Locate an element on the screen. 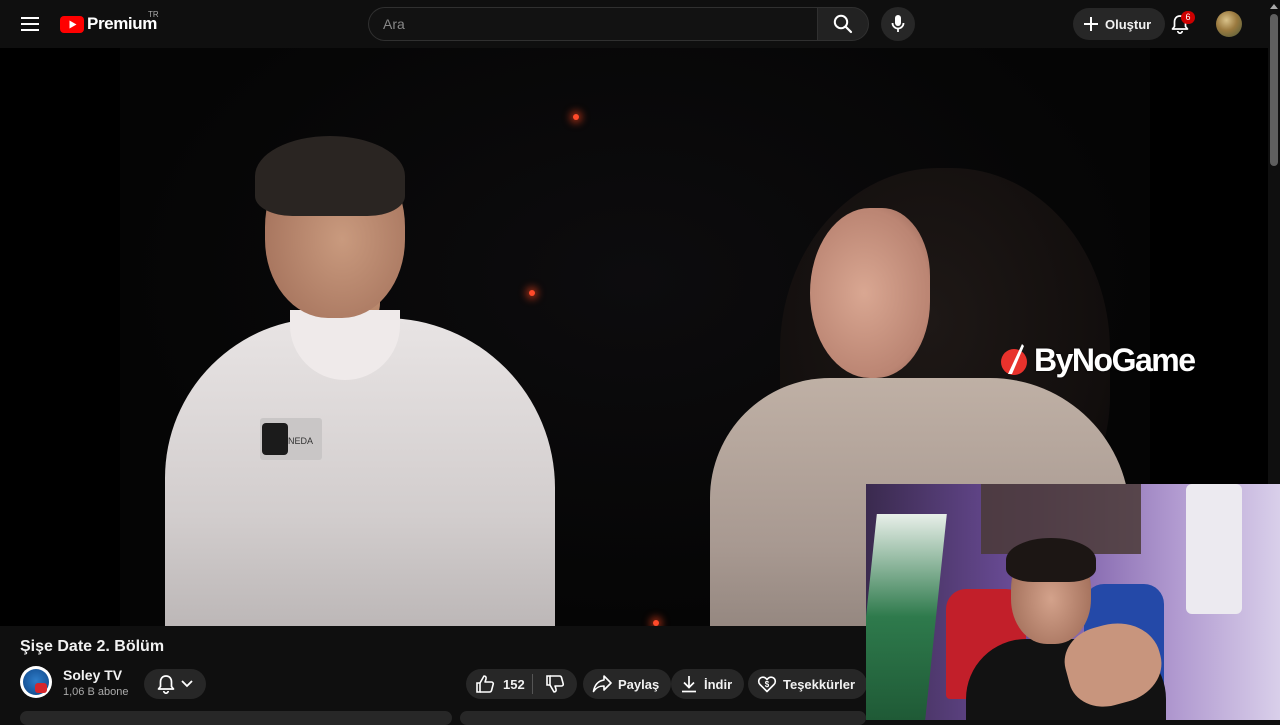  voice-search-button is located at coordinates (898, 24).